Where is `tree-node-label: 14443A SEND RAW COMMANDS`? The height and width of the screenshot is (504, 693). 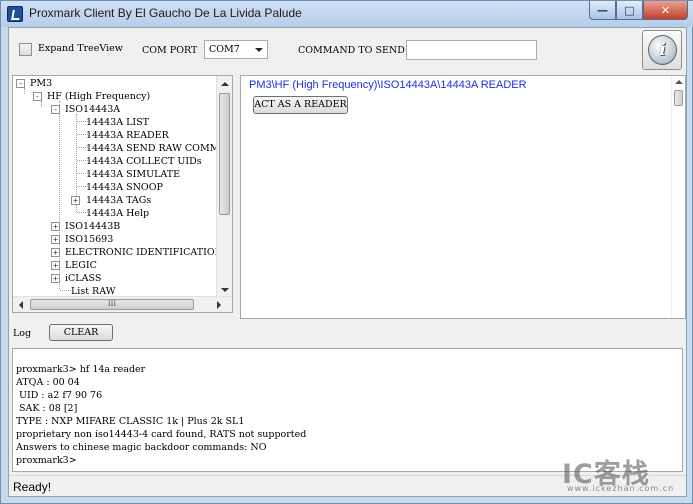
tree-node-label: 14443A SEND RAW COMMANDS is located at coordinates (159, 148).